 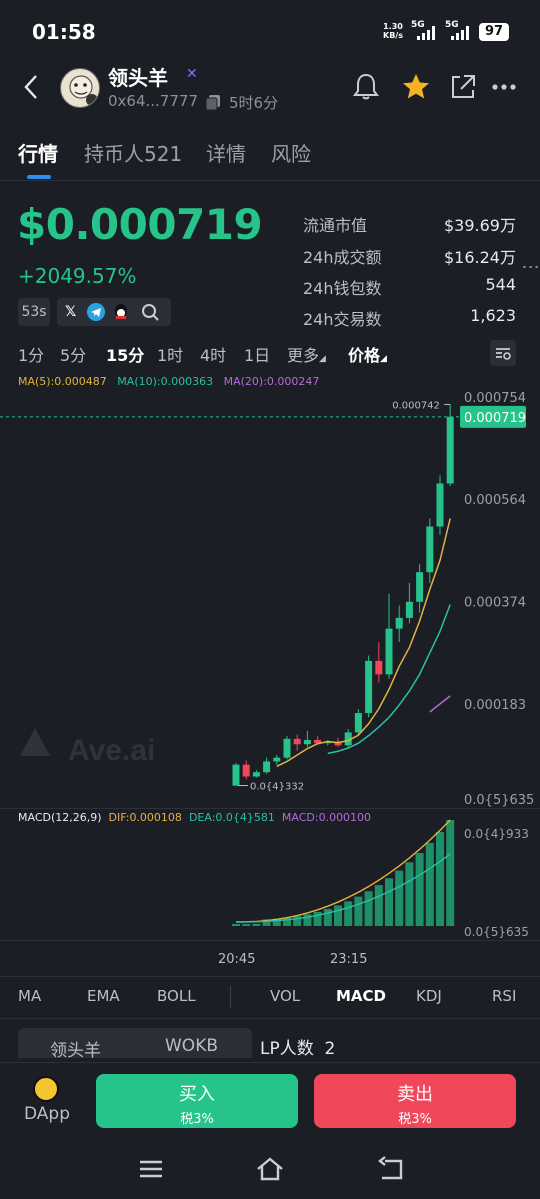 I want to click on dapp-label: DApp, so click(x=47, y=1114).